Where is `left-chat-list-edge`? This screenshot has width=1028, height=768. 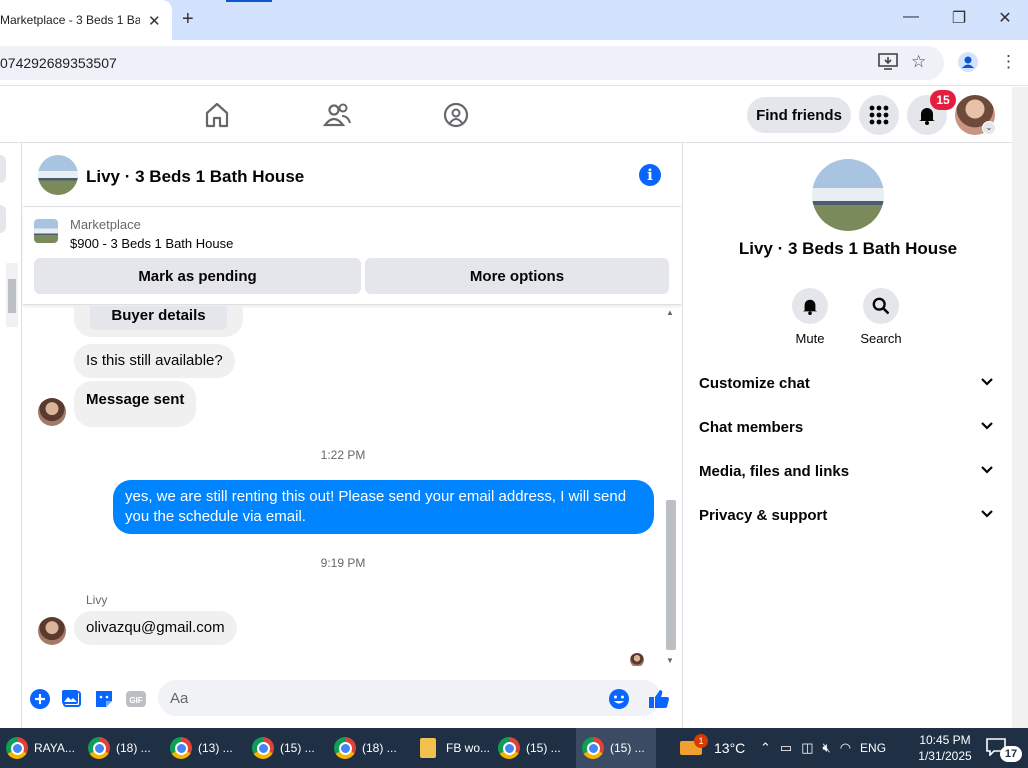
left-chat-list-edge is located at coordinates (11, 435).